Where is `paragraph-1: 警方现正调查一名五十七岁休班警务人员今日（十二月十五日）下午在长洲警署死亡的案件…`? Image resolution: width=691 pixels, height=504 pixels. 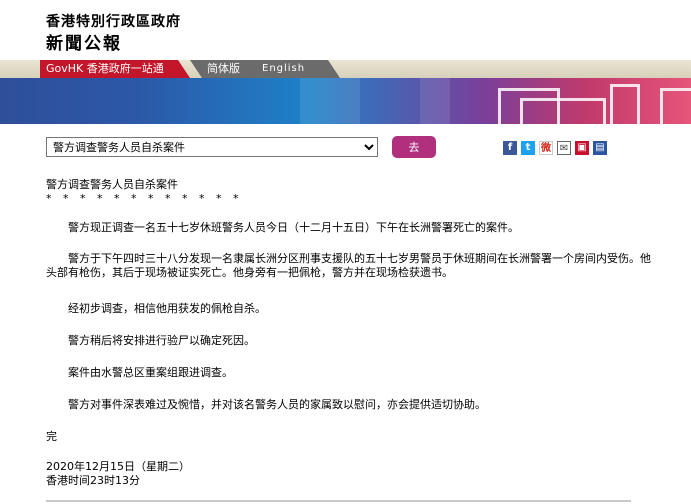
paragraph-1: 警方现正调查一名五十七岁休班警务人员今日（十二月十五日）下午在长洲警署死亡的案件… is located at coordinates (293, 227).